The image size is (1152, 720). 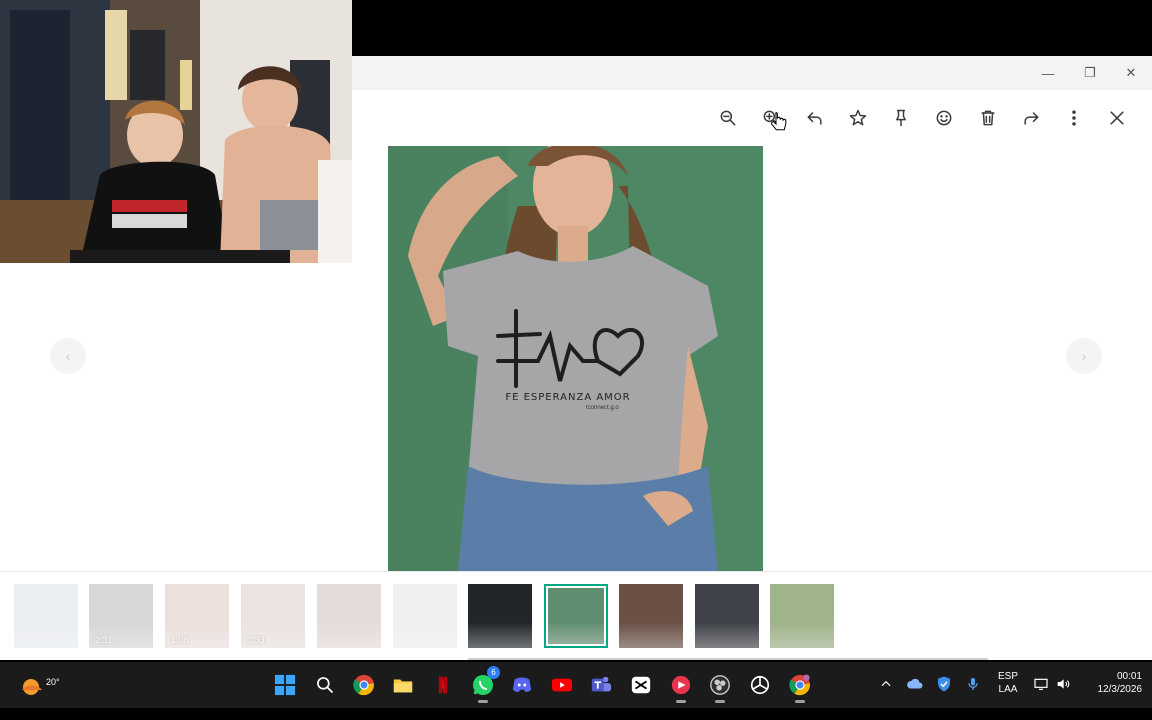 What do you see at coordinates (1090, 73) in the screenshot?
I see `maximize-button: ❐` at bounding box center [1090, 73].